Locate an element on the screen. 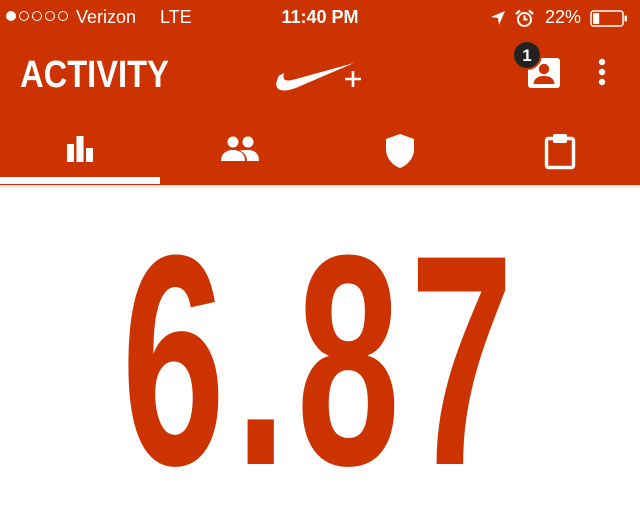 This screenshot has width=640, height=528. location-arrow-icon is located at coordinates (498, 20).